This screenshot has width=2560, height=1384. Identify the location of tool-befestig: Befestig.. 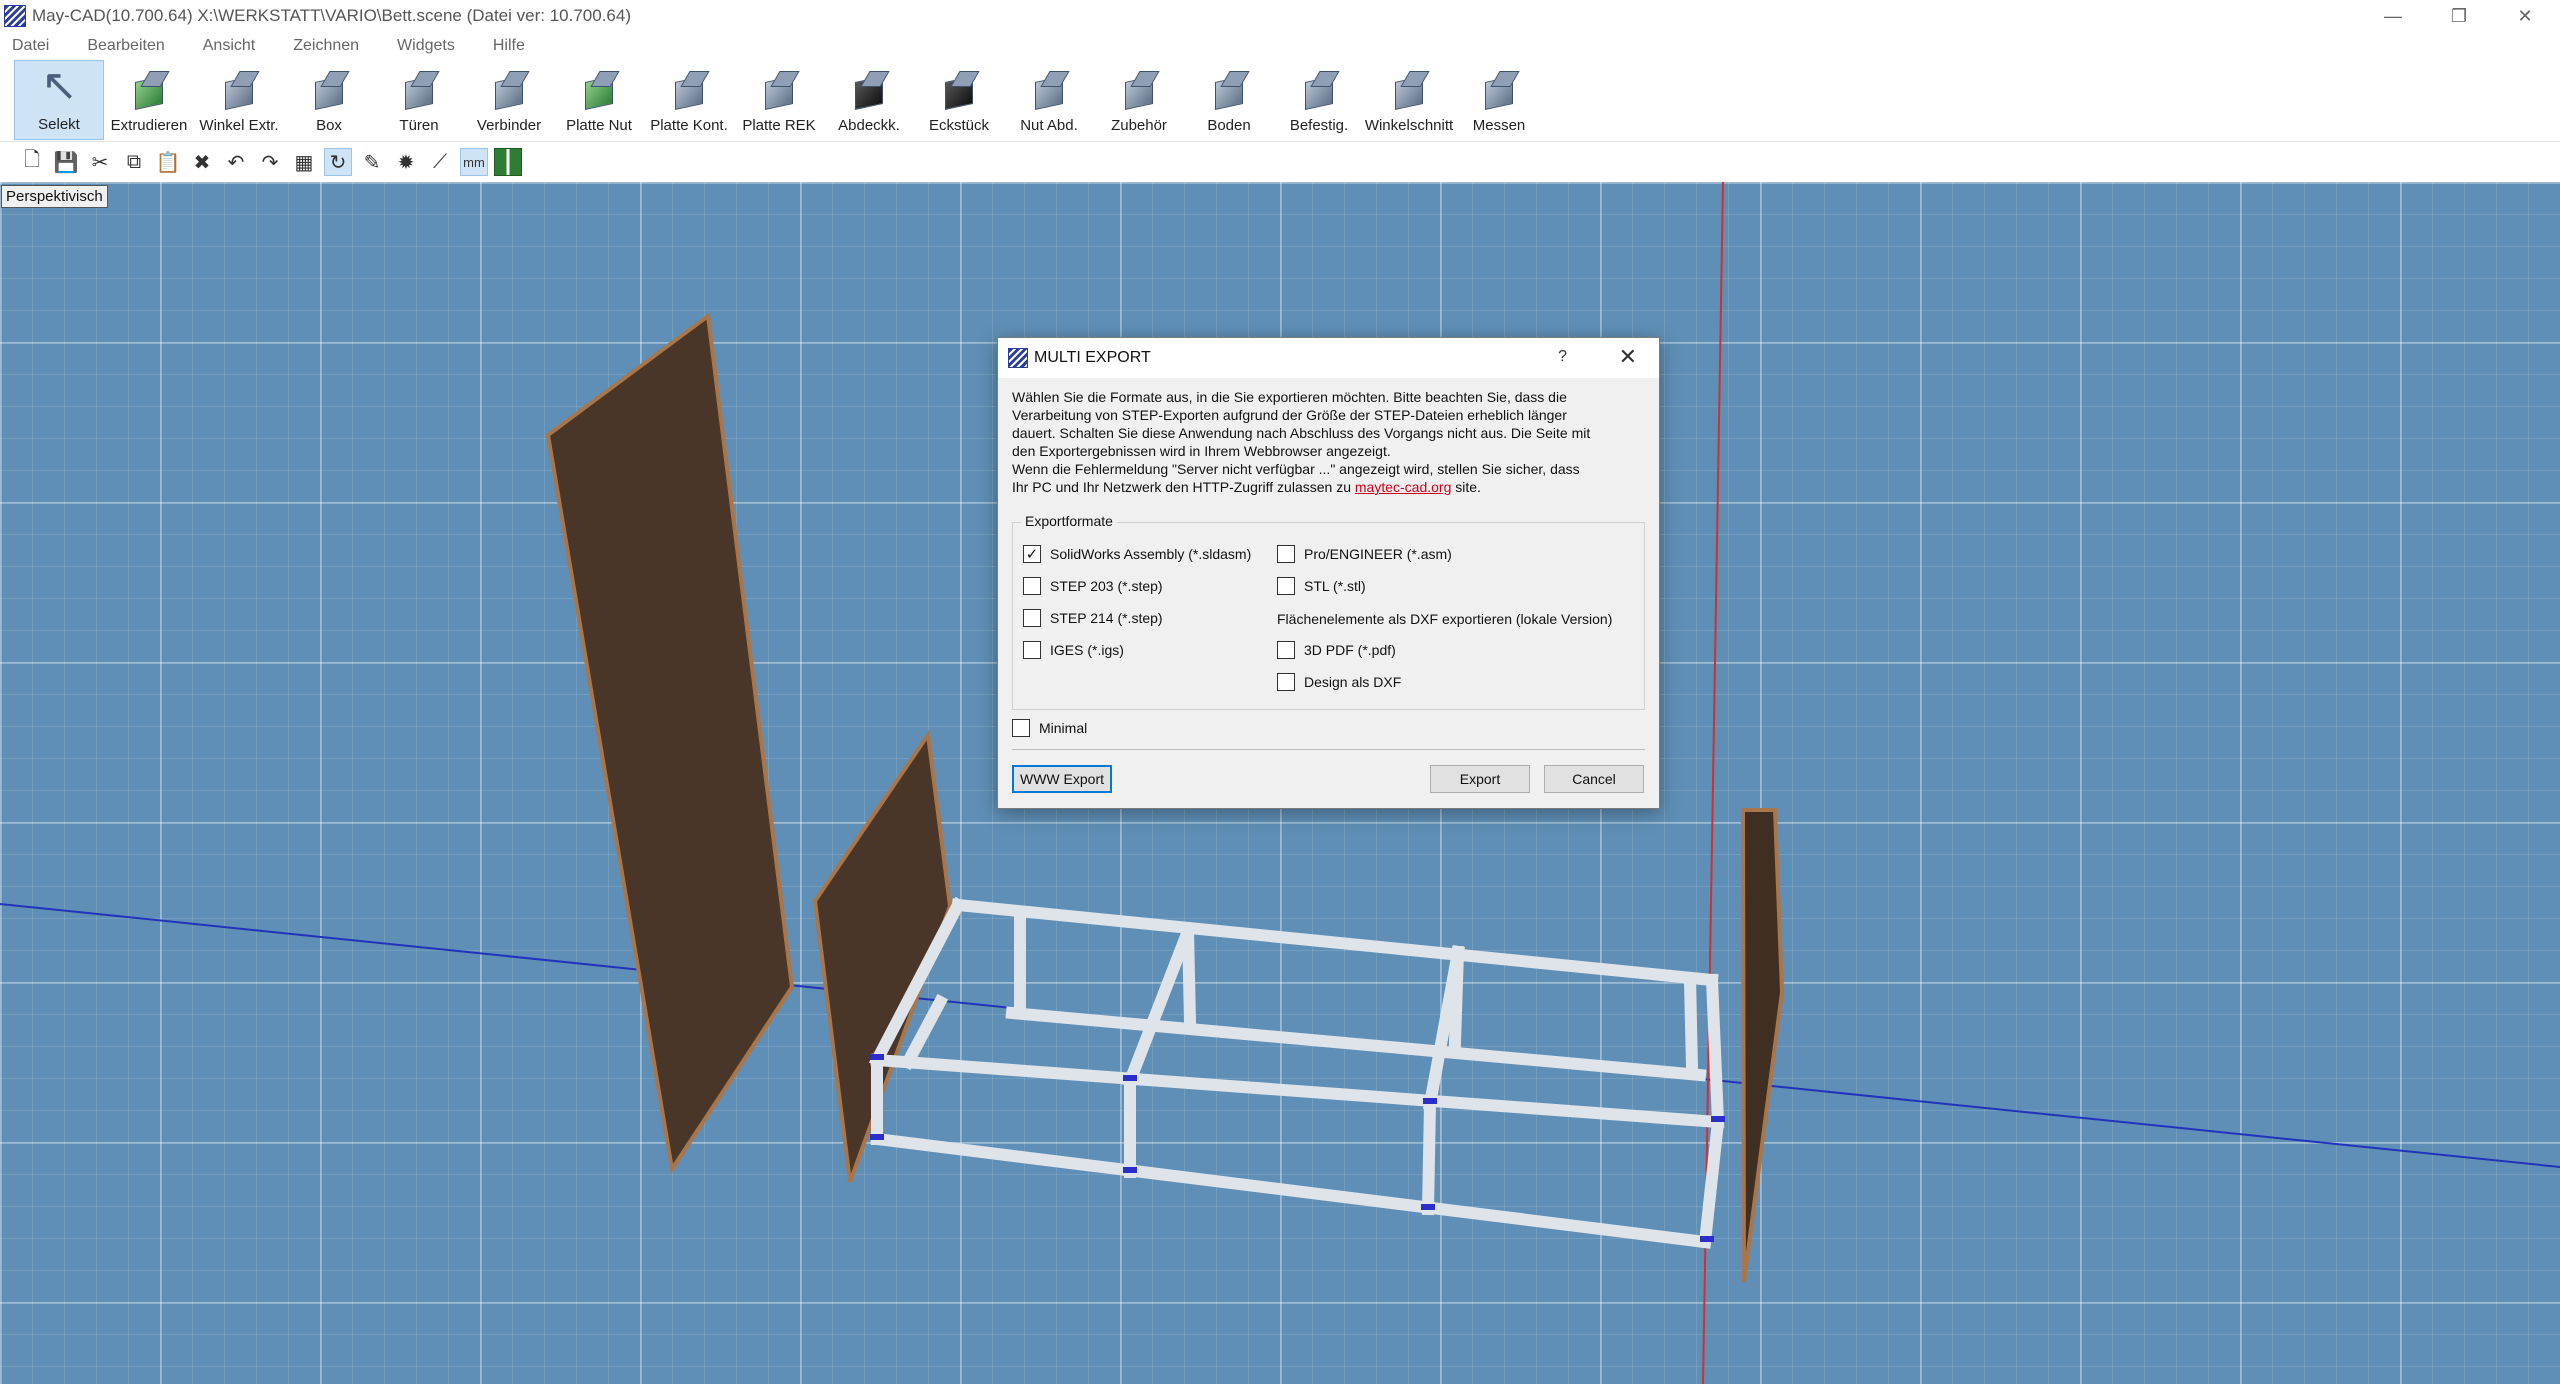
(1319, 100).